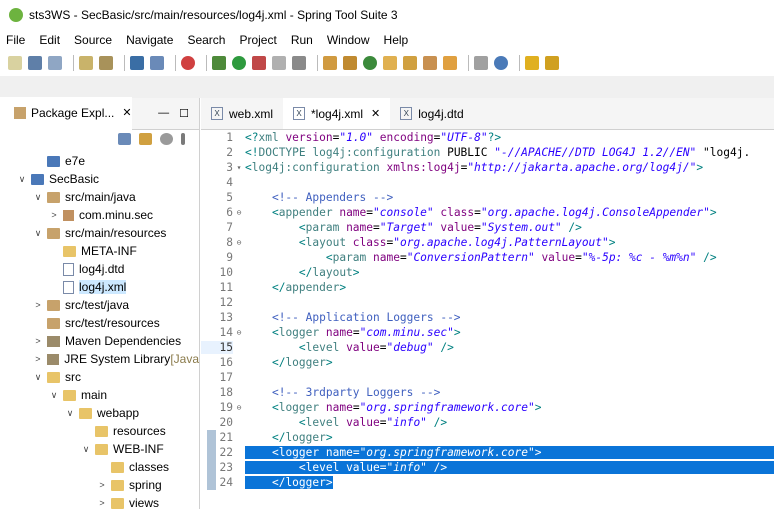  I want to click on menu-run: Run, so click(303, 40).